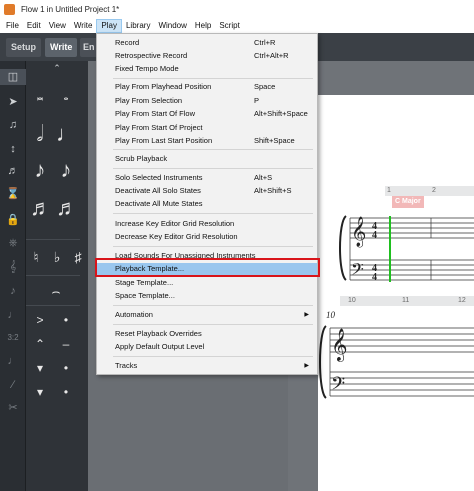 The height and width of the screenshot is (491, 474). What do you see at coordinates (40, 320) in the screenshot?
I see `accent-icon: >` at bounding box center [40, 320].